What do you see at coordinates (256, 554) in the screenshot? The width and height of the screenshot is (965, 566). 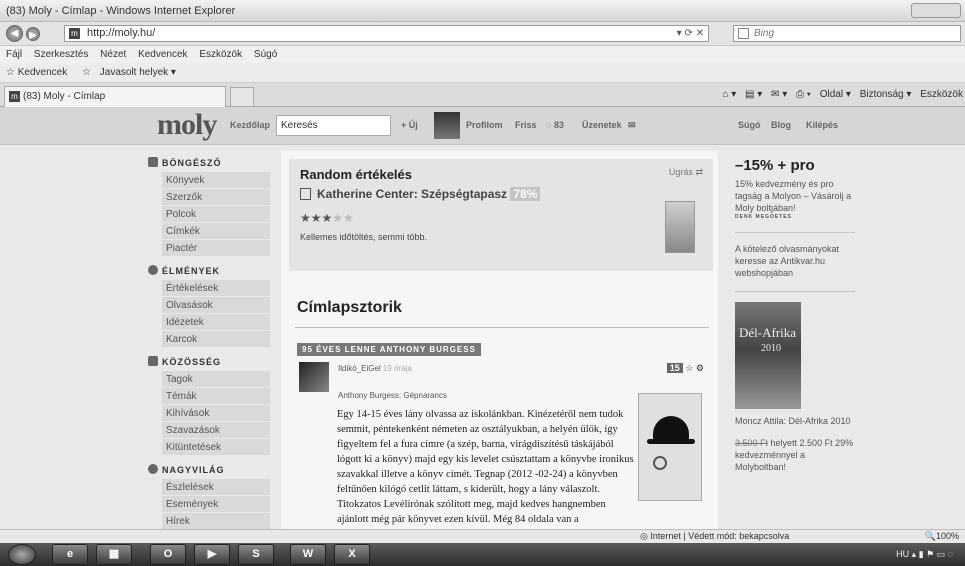 I see `taskbar-skype-icon: S` at bounding box center [256, 554].